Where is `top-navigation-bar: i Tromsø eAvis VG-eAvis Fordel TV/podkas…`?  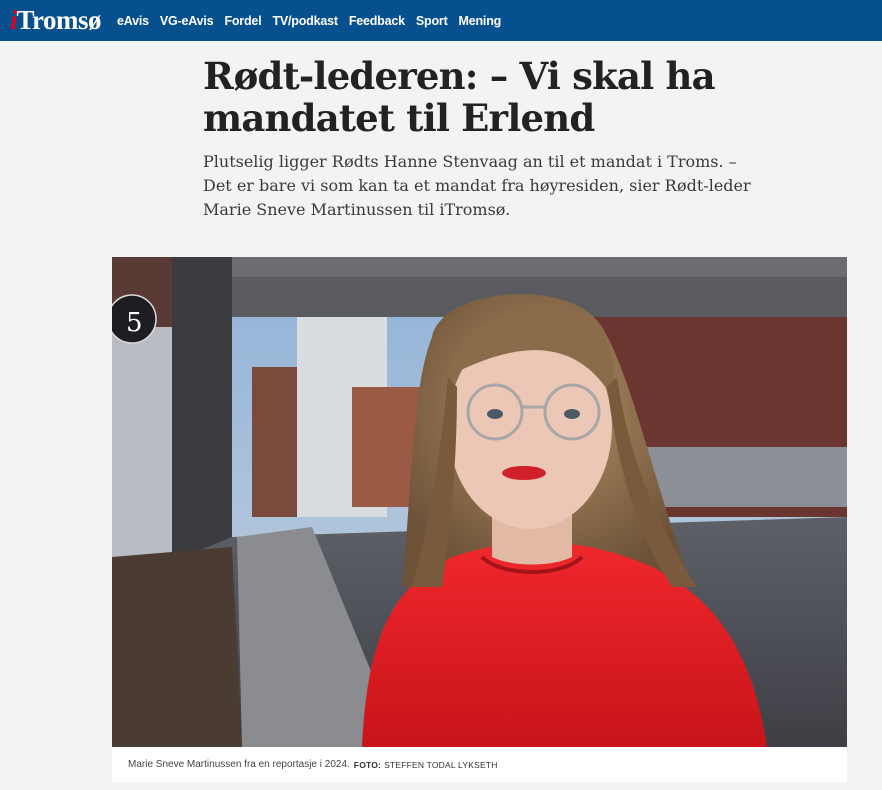
top-navigation-bar: i Tromsø eAvis VG-eAvis Fordel TV/podkas… is located at coordinates (441, 20).